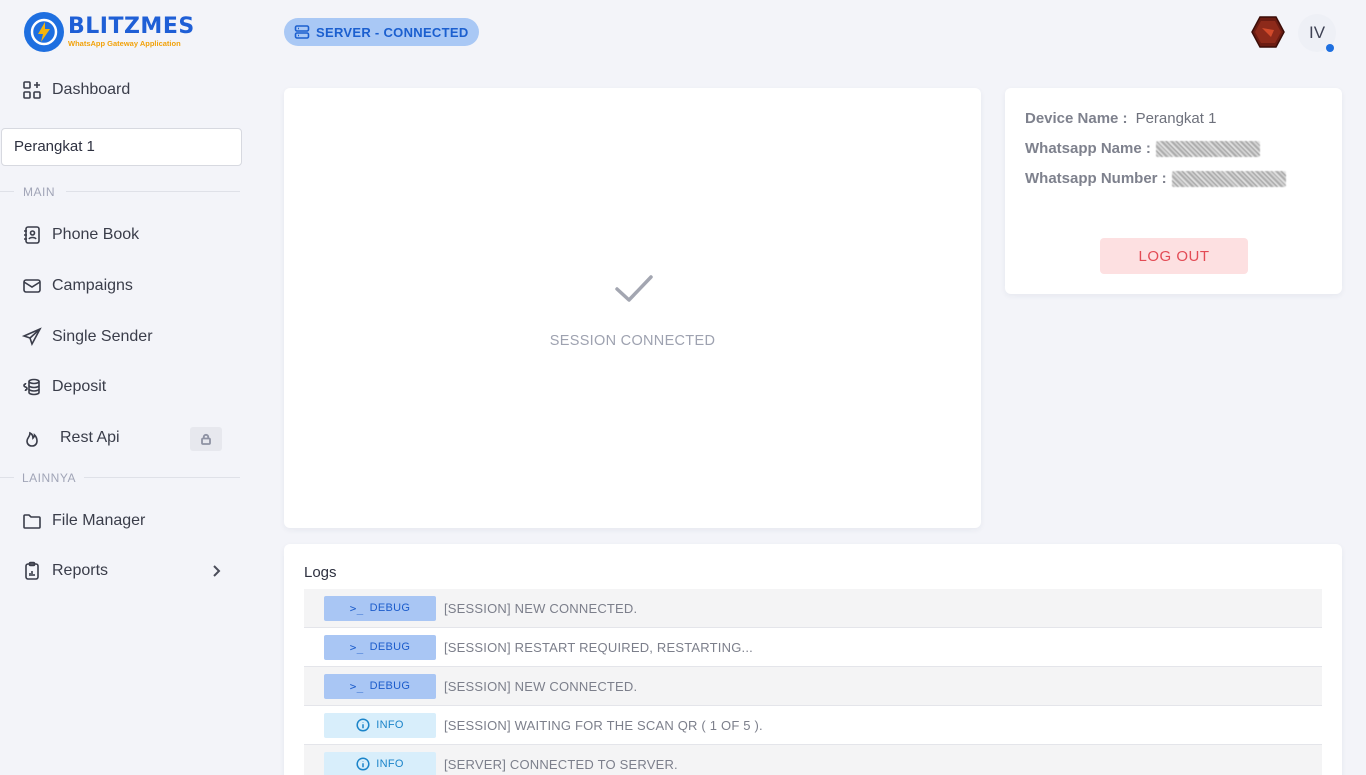 The image size is (1366, 775). I want to click on checkmark-icon, so click(634, 288).